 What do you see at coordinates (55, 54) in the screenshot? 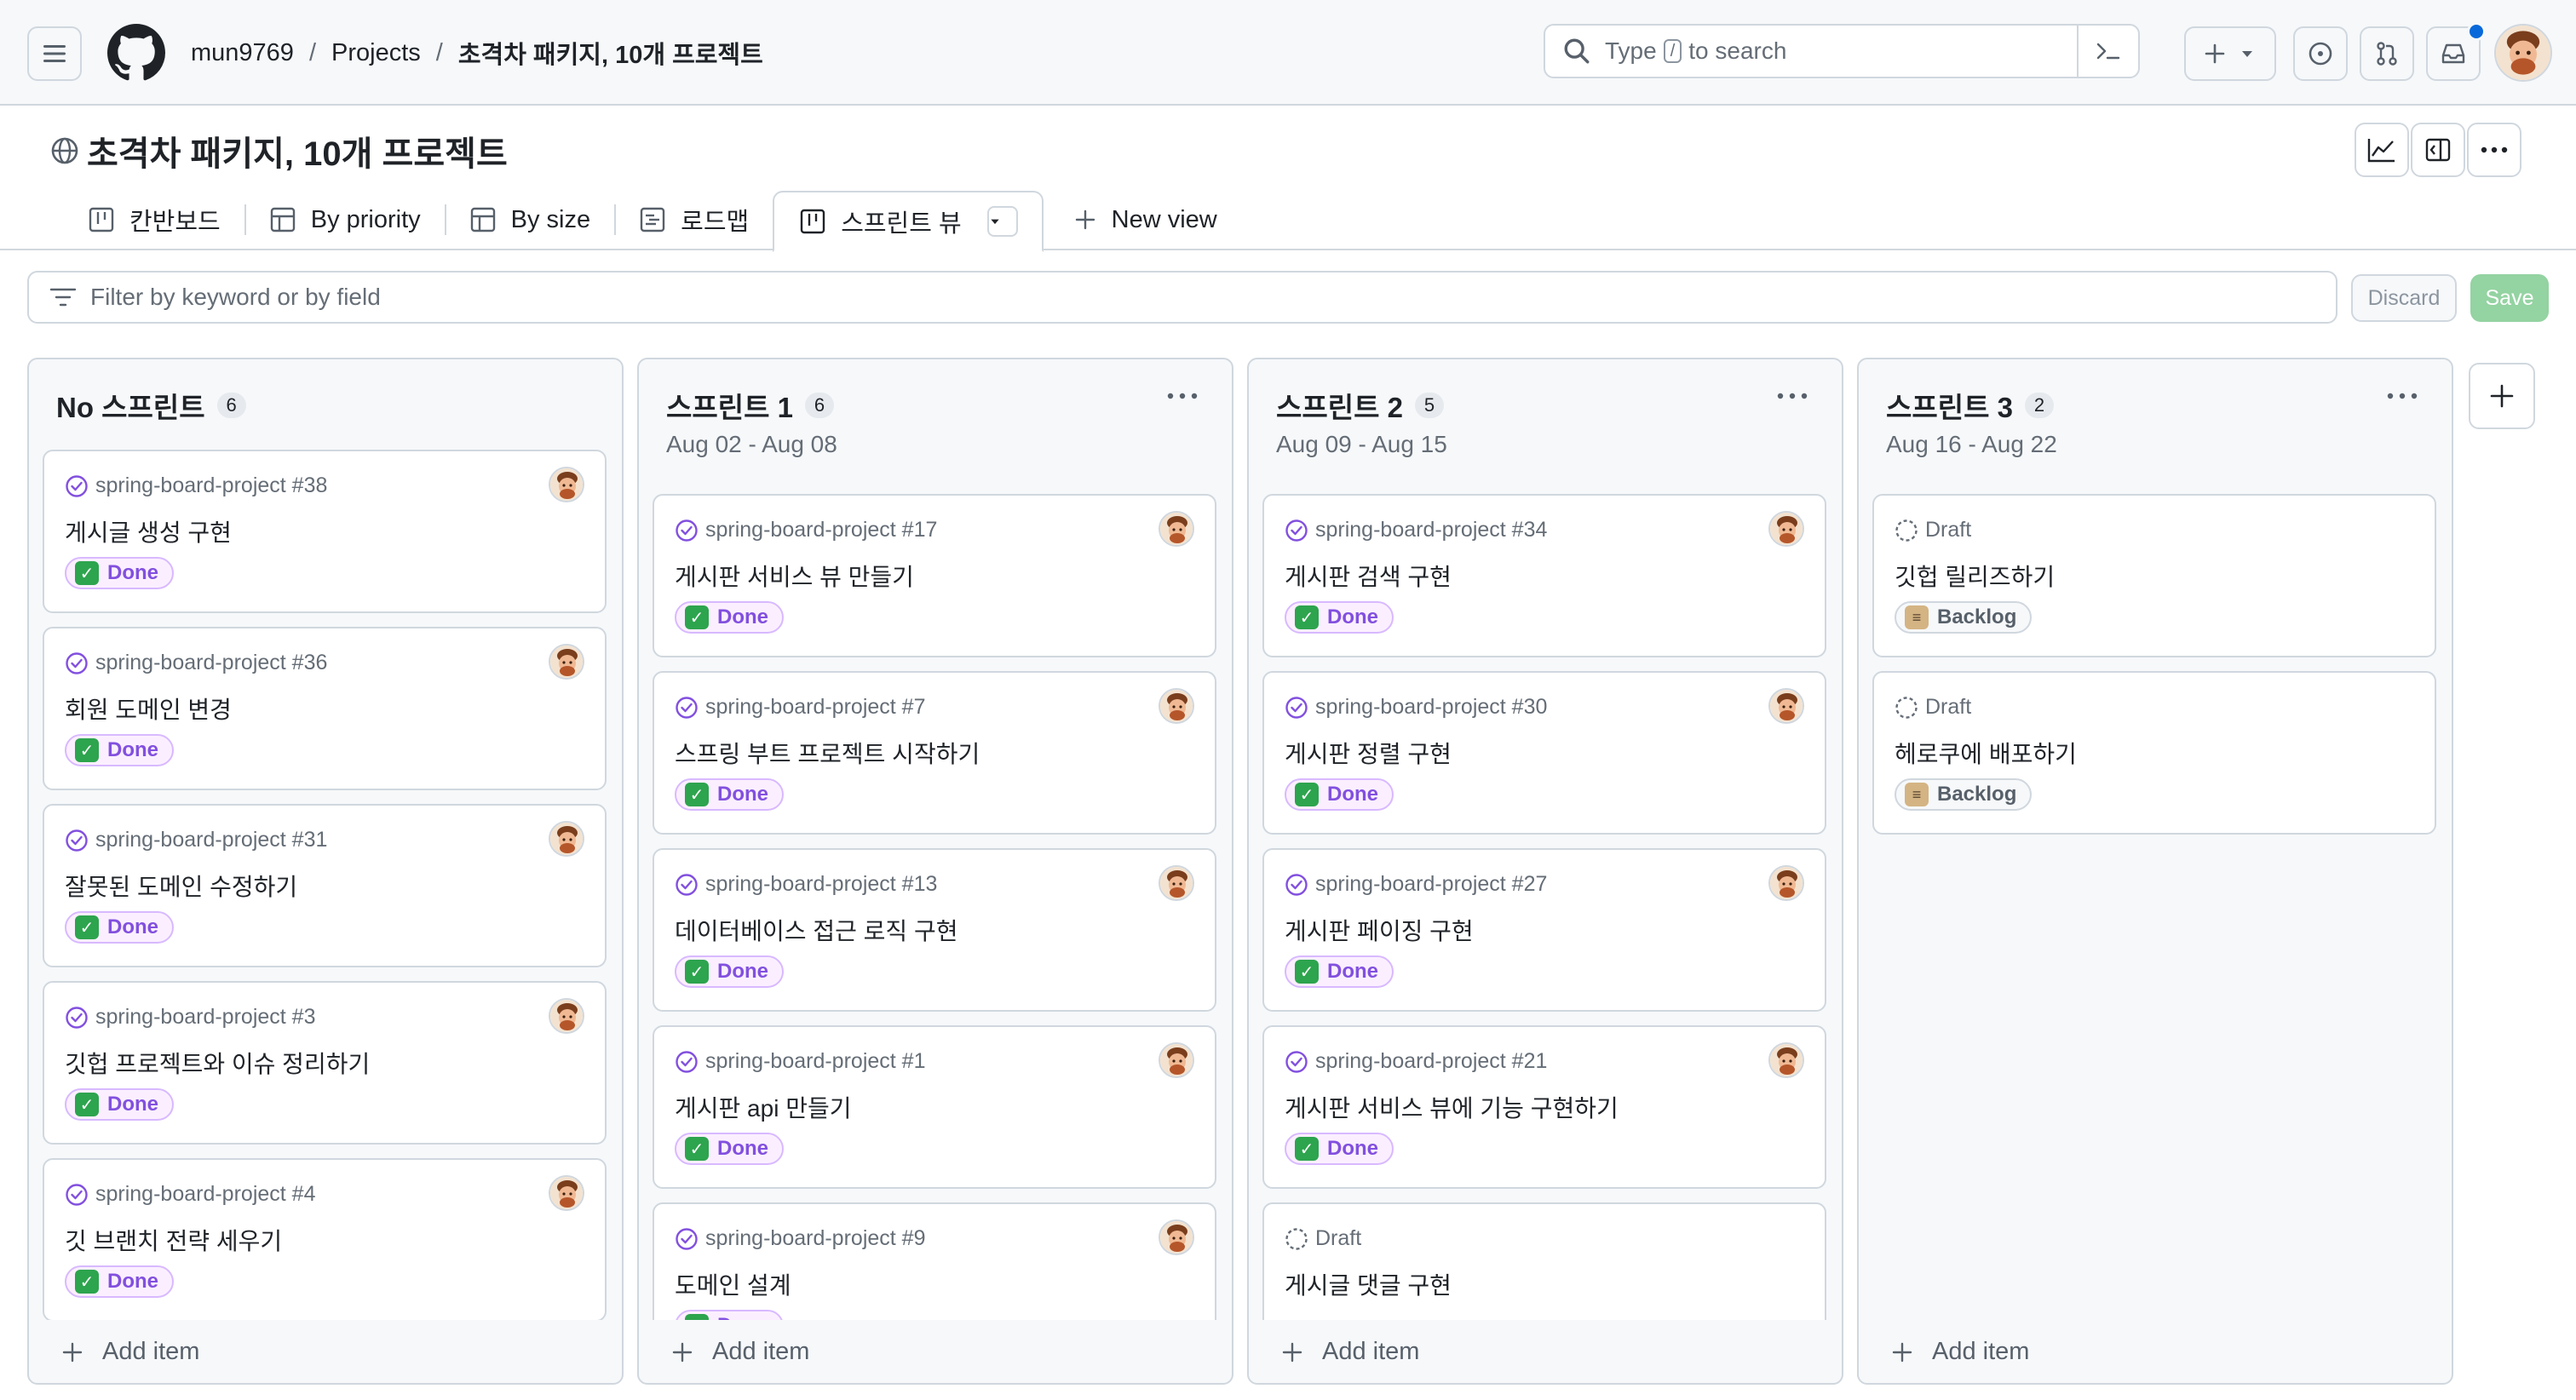
I see `menu-button` at bounding box center [55, 54].